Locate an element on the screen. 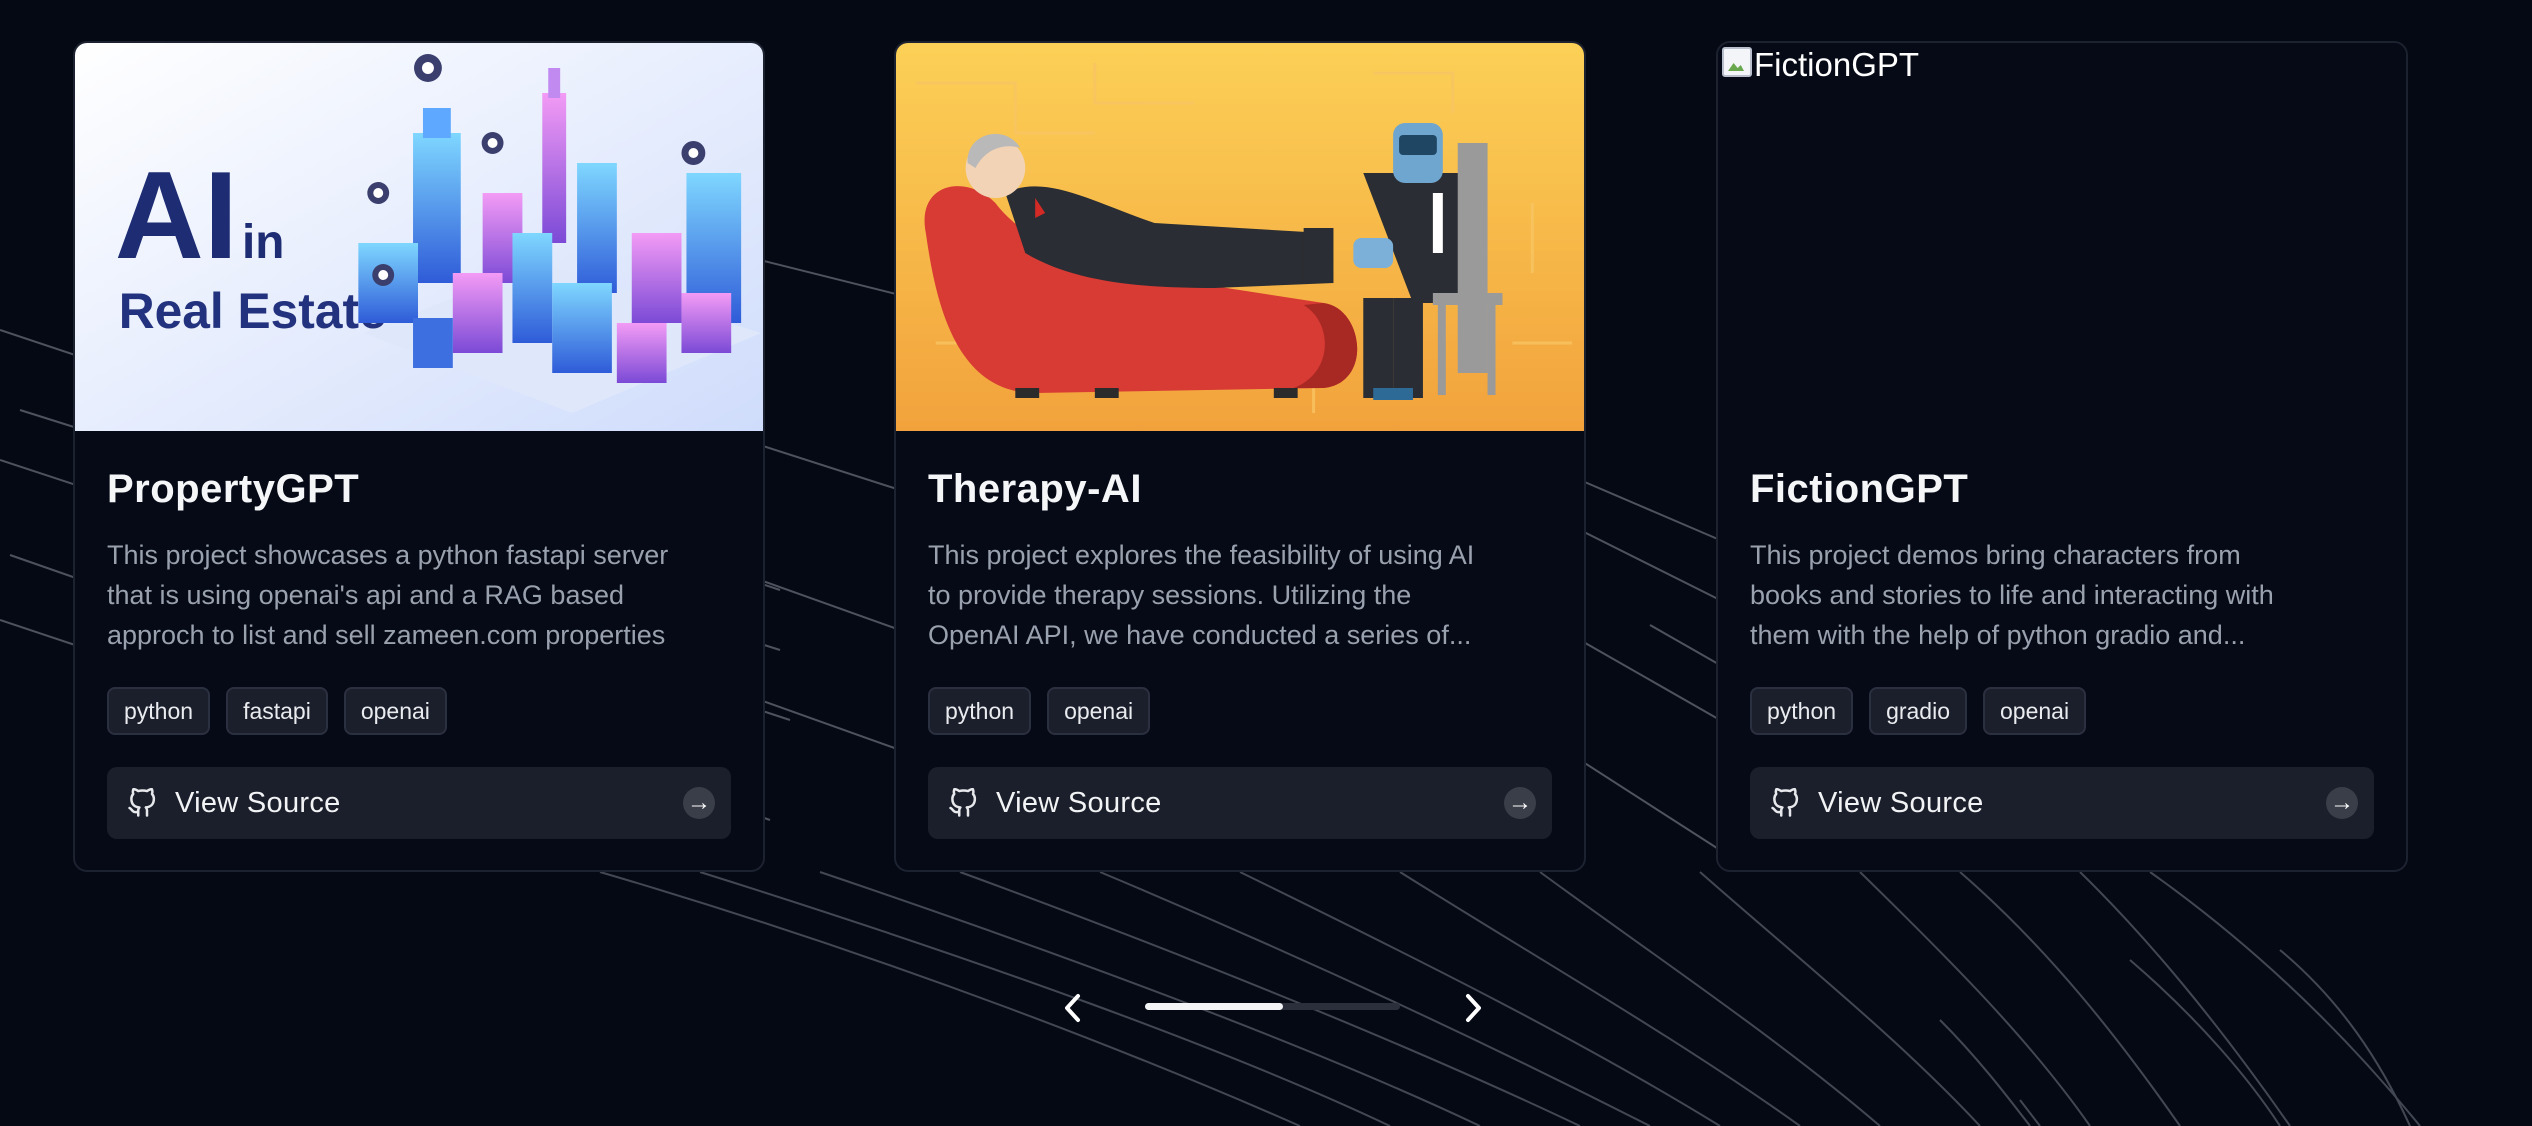  tag-fastapi: fastapi is located at coordinates (277, 711).